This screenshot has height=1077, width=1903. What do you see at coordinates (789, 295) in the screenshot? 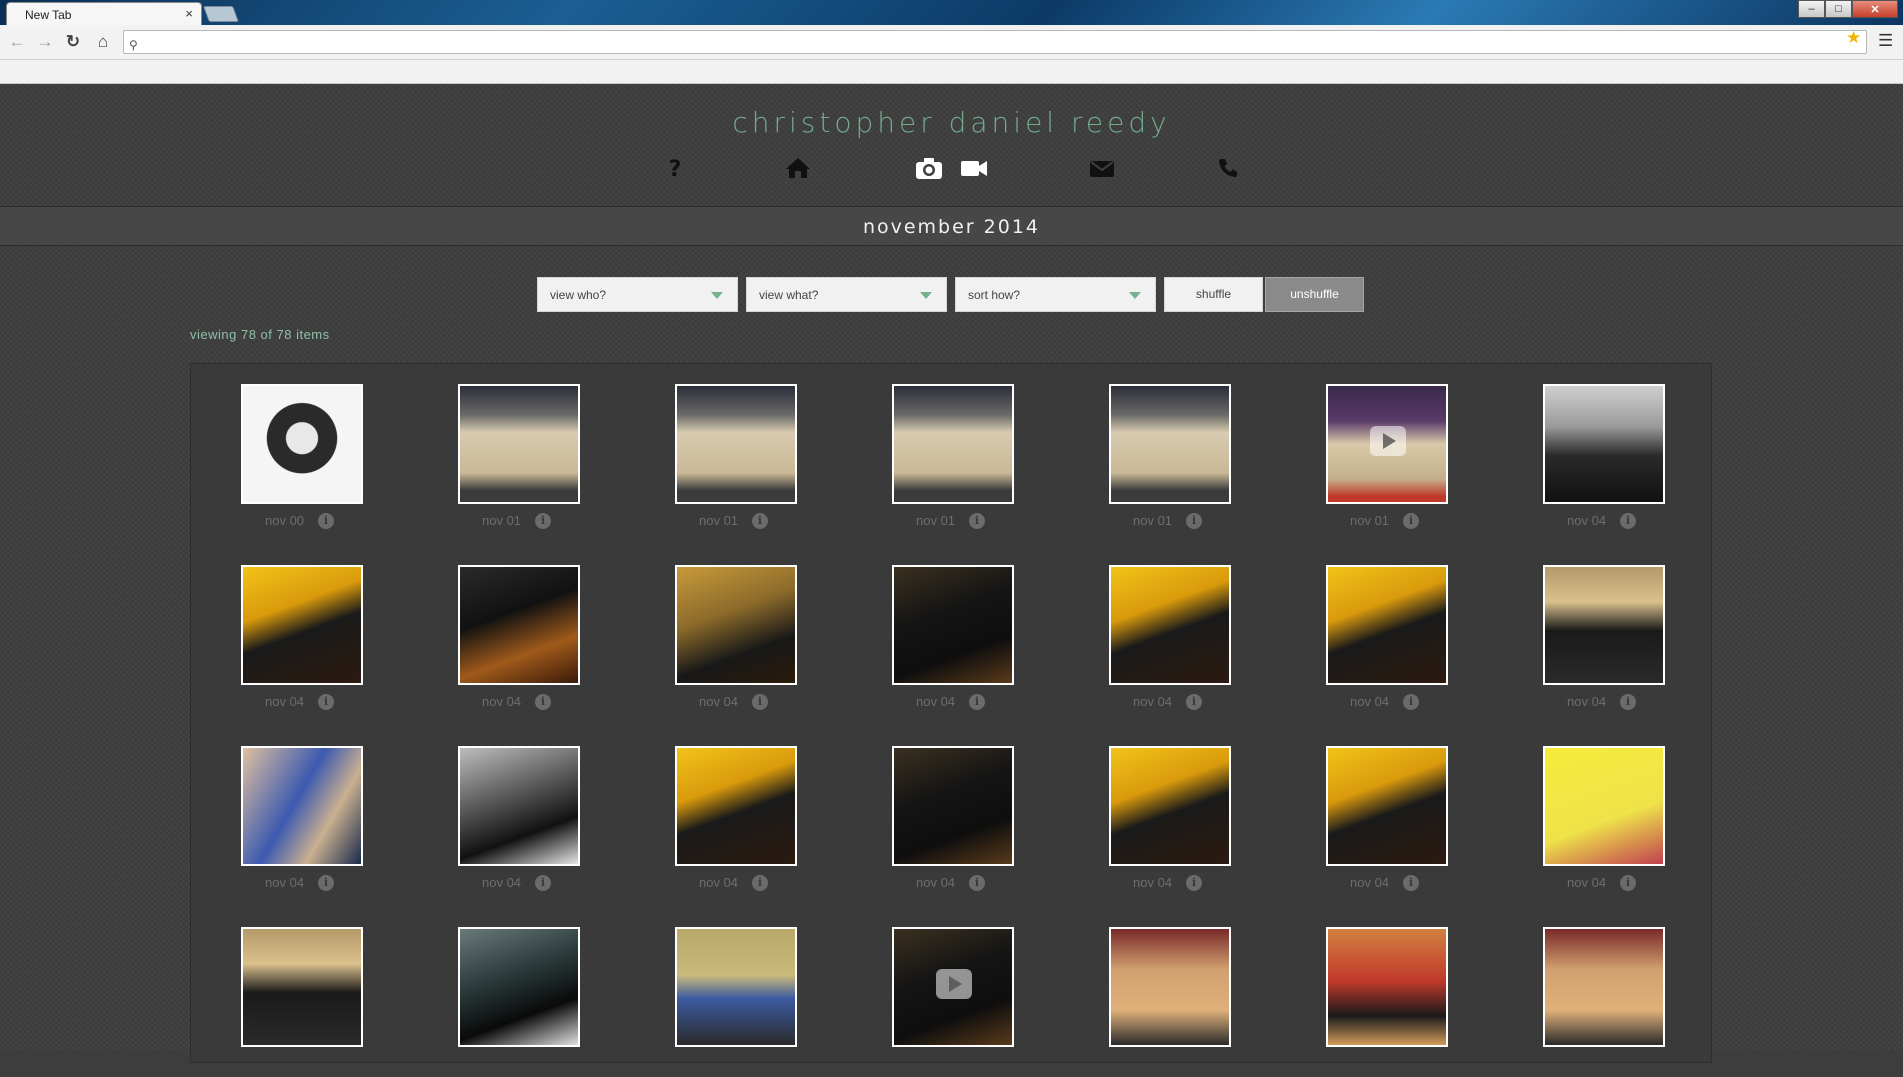
I see `view-what-label: view what?` at bounding box center [789, 295].